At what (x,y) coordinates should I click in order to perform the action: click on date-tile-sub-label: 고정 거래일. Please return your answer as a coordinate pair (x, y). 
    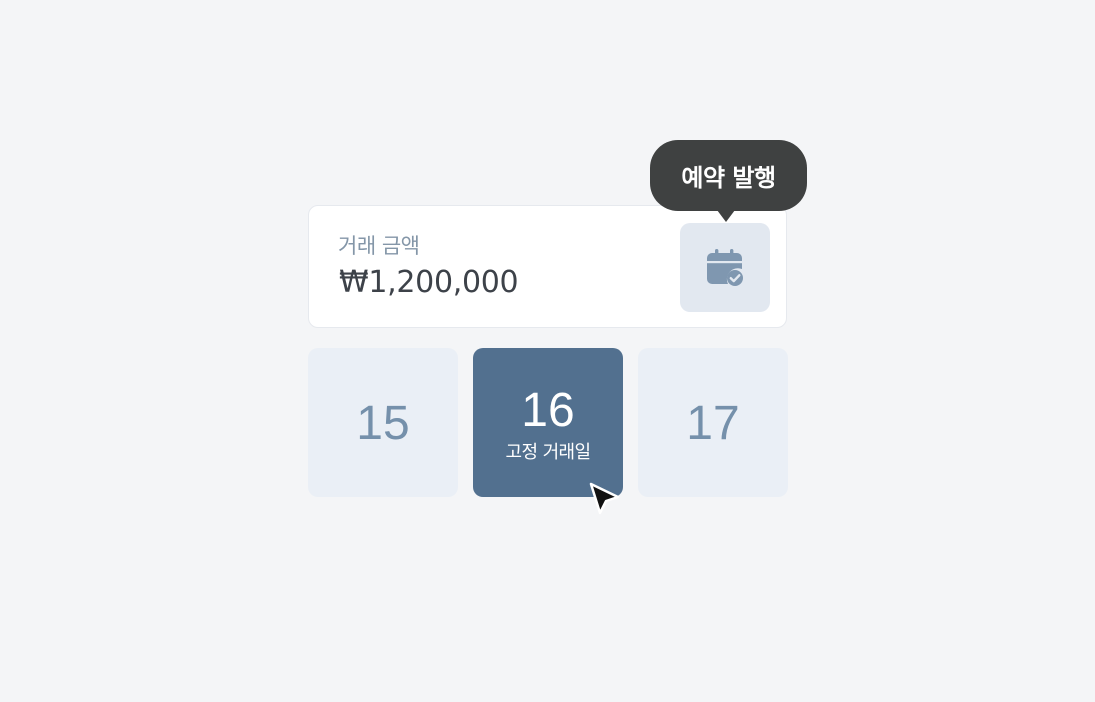
    Looking at the image, I should click on (548, 452).